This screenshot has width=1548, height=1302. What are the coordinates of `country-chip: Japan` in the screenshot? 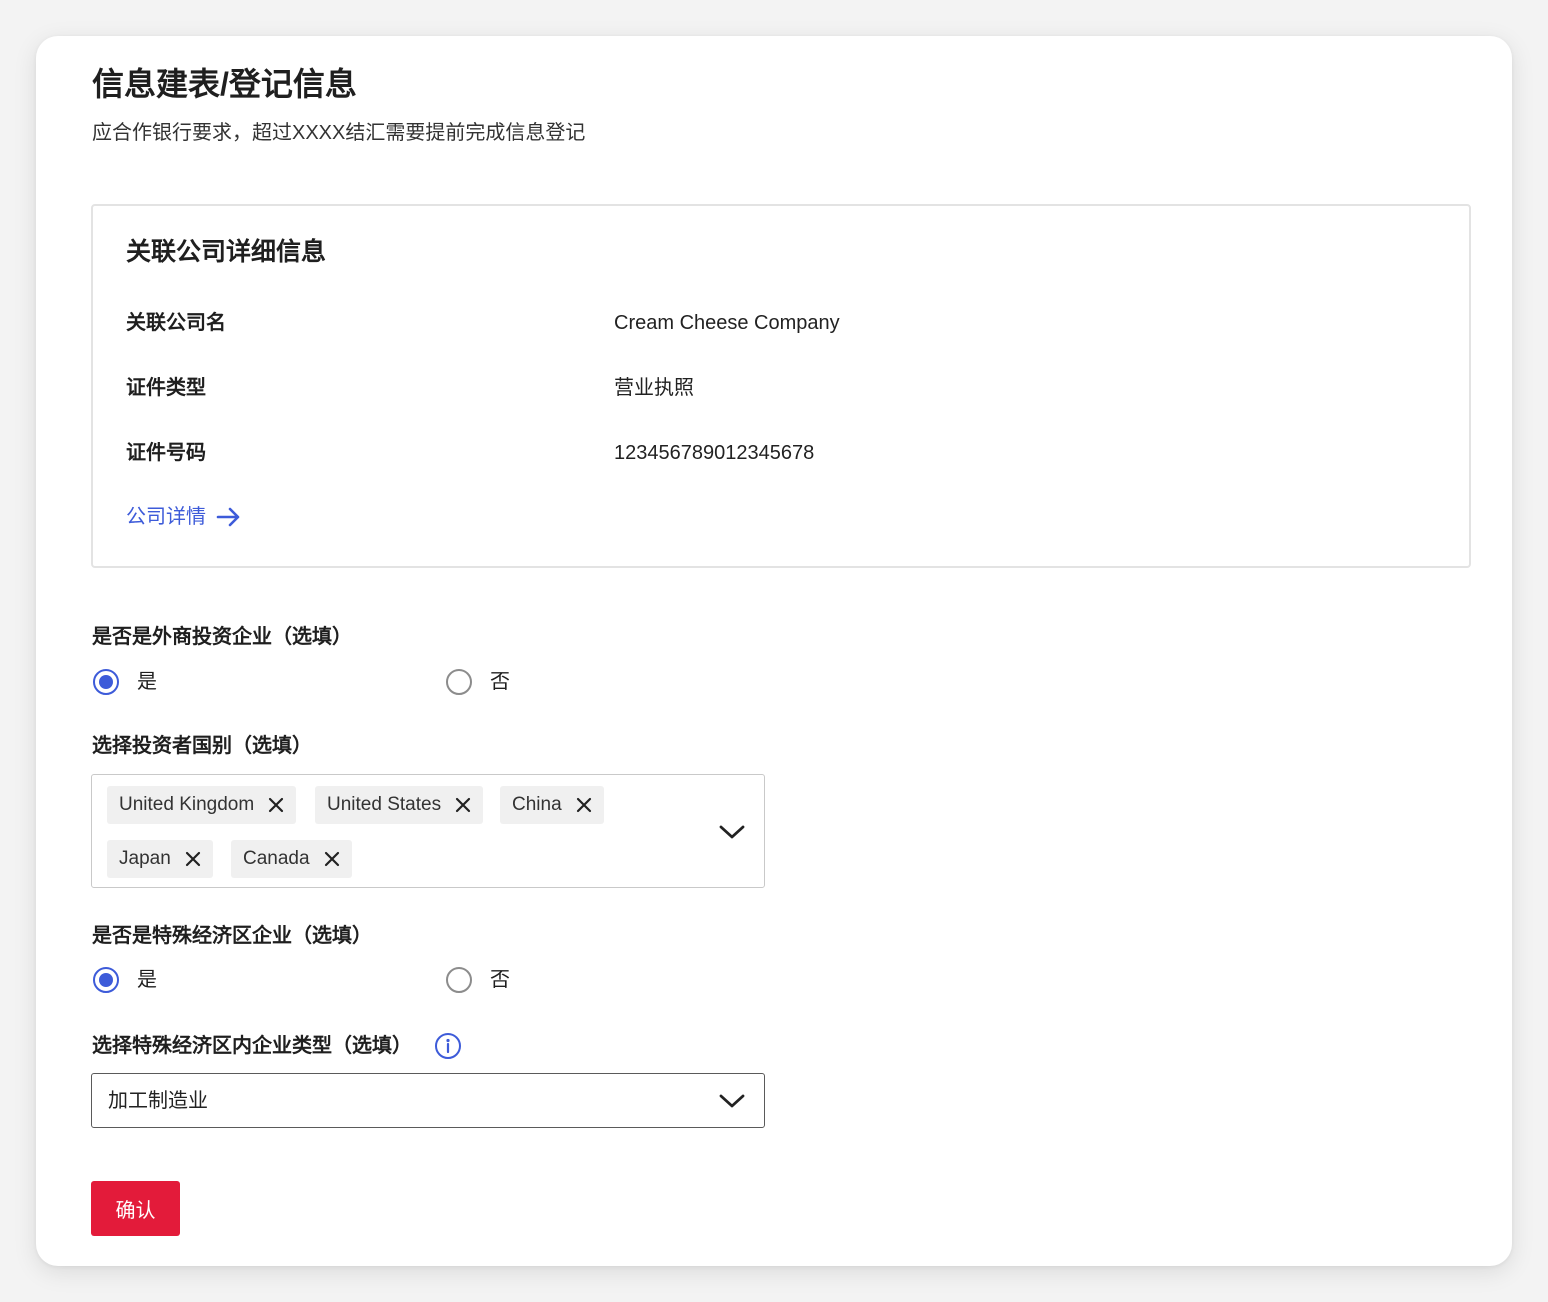 It's located at (160, 859).